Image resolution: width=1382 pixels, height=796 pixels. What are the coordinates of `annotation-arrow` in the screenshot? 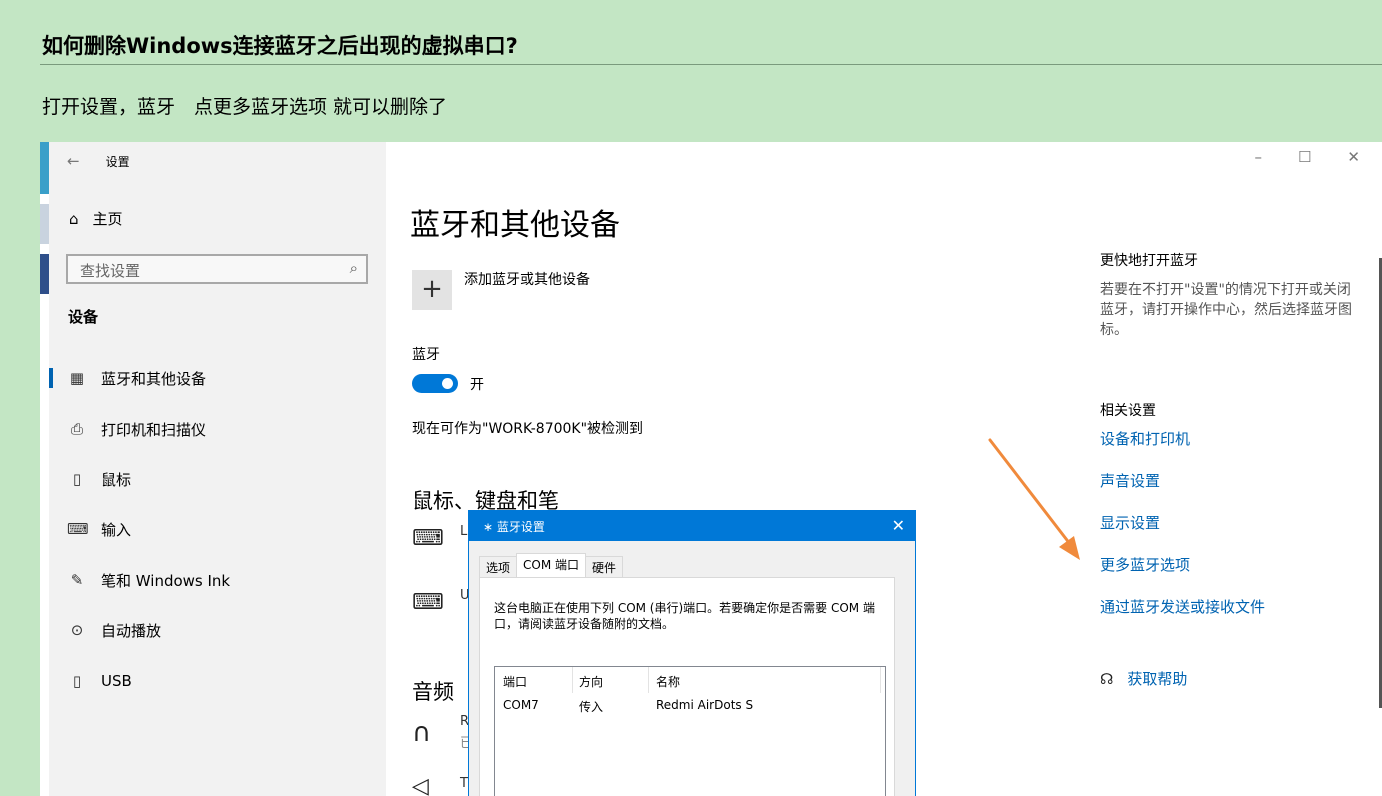 It's located at (1034, 499).